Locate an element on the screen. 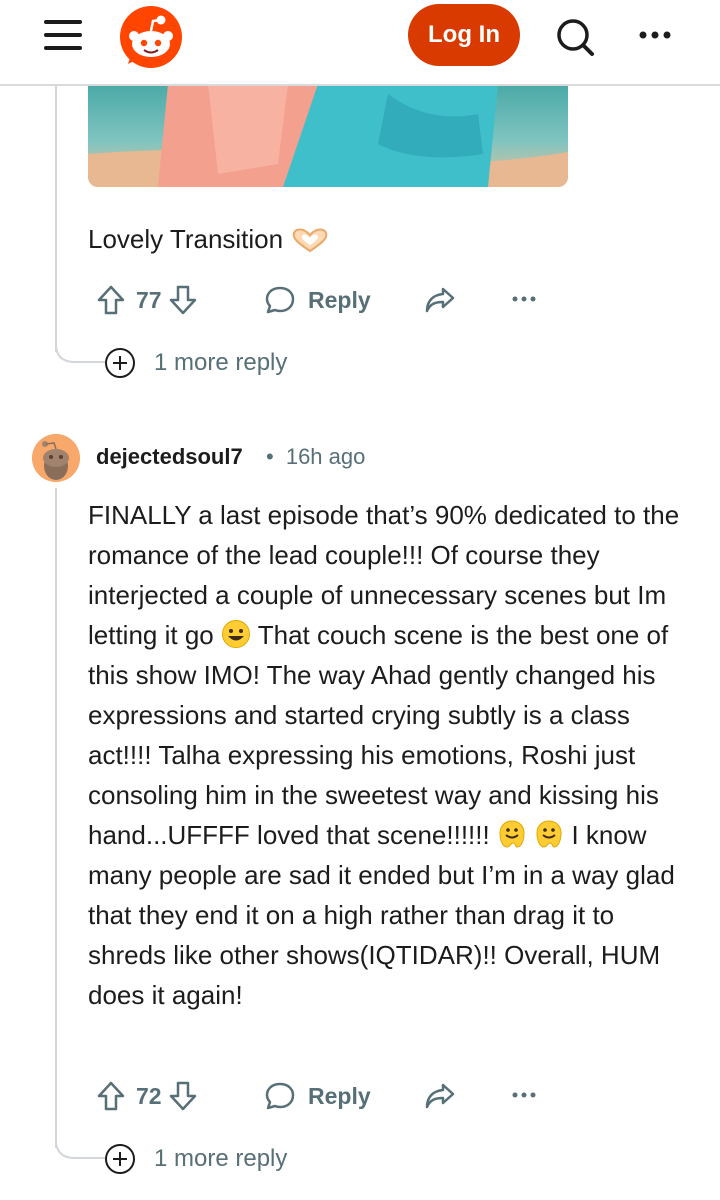 Image resolution: width=720 pixels, height=1200 pixels. vote-count: 72 is located at coordinates (149, 1095).